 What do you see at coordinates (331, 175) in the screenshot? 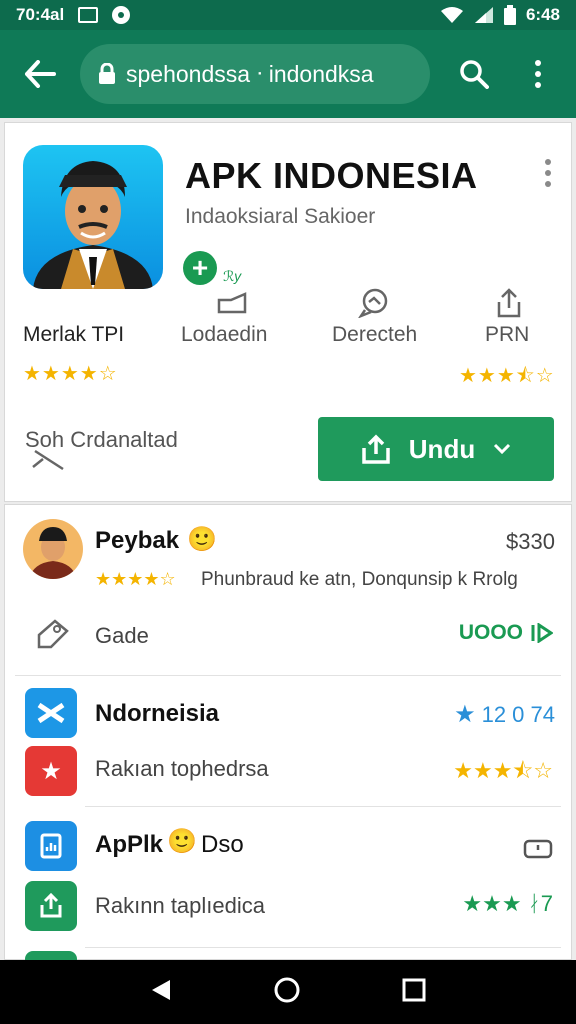
I see `app-title: APK INDONESIA` at bounding box center [331, 175].